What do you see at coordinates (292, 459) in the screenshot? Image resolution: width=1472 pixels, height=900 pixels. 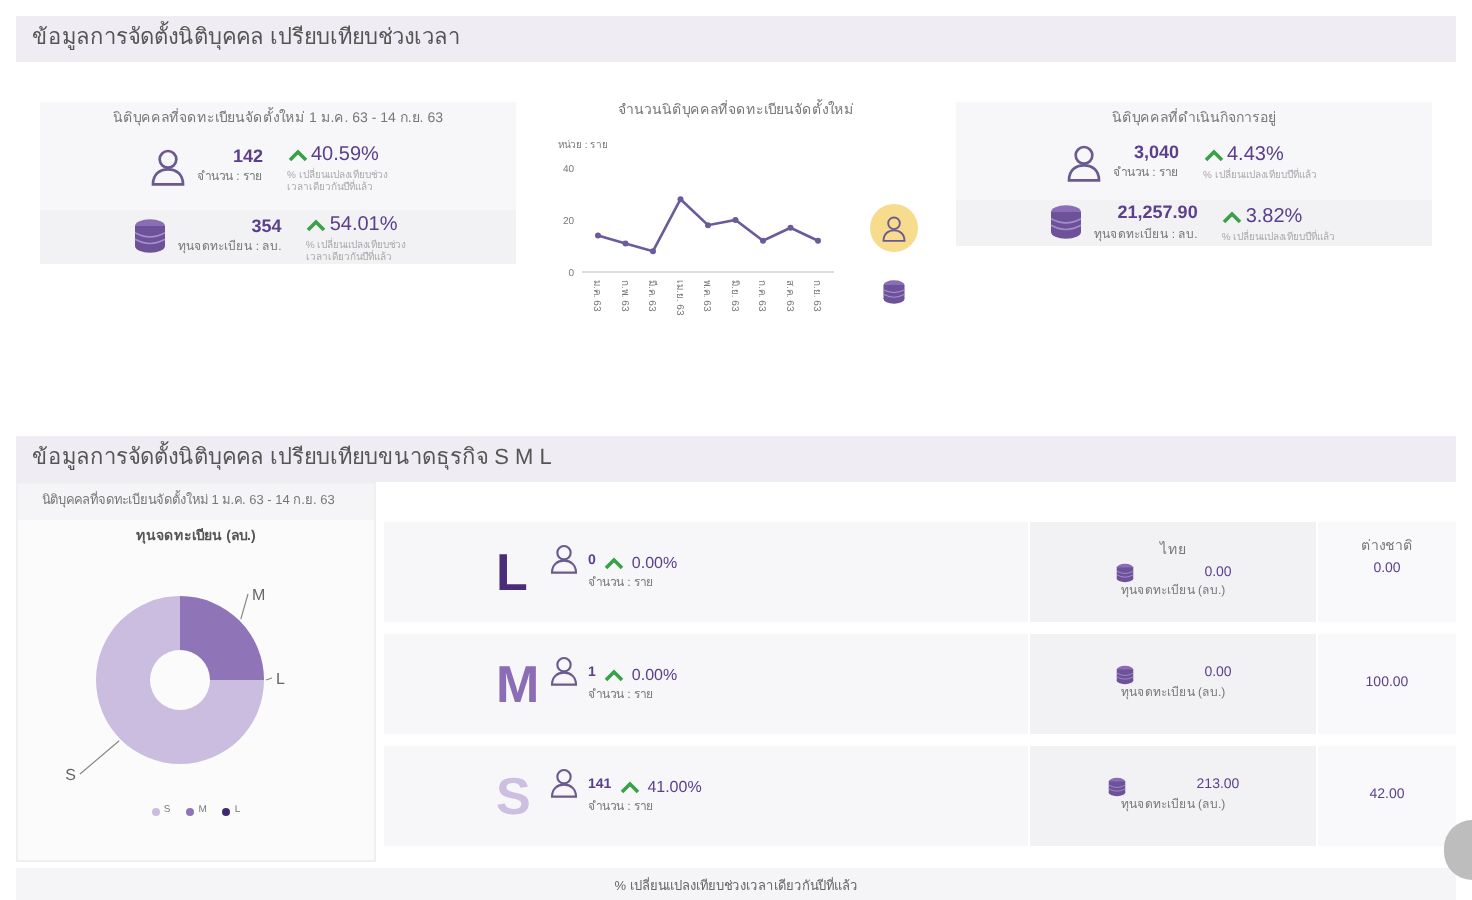 I see `section-title: ข้อมูลการจัดตั้งนิติบุคคล เปรียบเทียบขนาดธุรกิจ S M L` at bounding box center [292, 459].